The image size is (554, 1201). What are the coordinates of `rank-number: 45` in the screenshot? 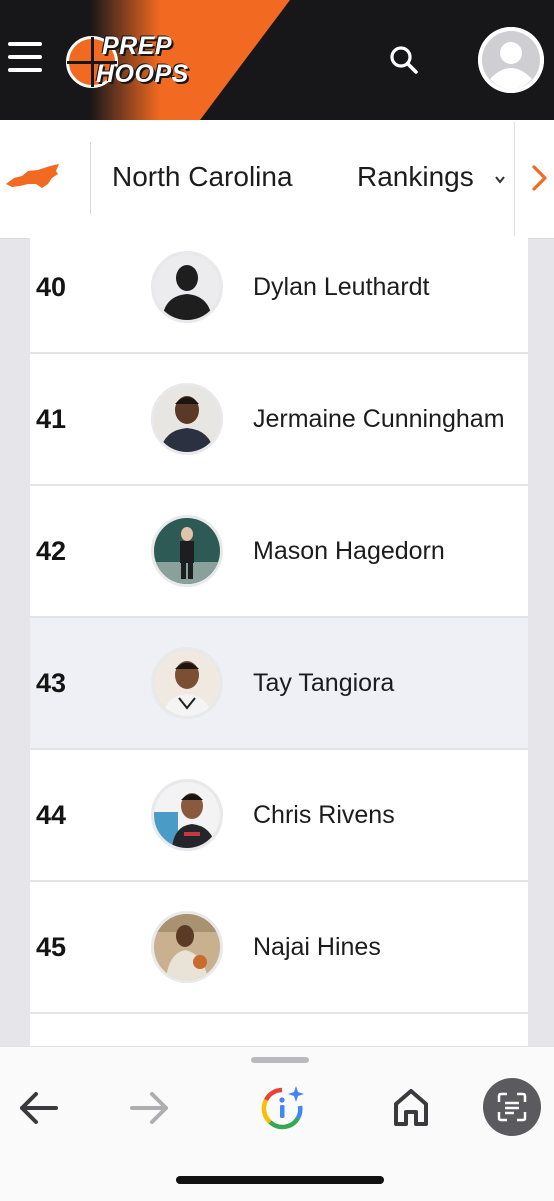 It's located at (51, 947).